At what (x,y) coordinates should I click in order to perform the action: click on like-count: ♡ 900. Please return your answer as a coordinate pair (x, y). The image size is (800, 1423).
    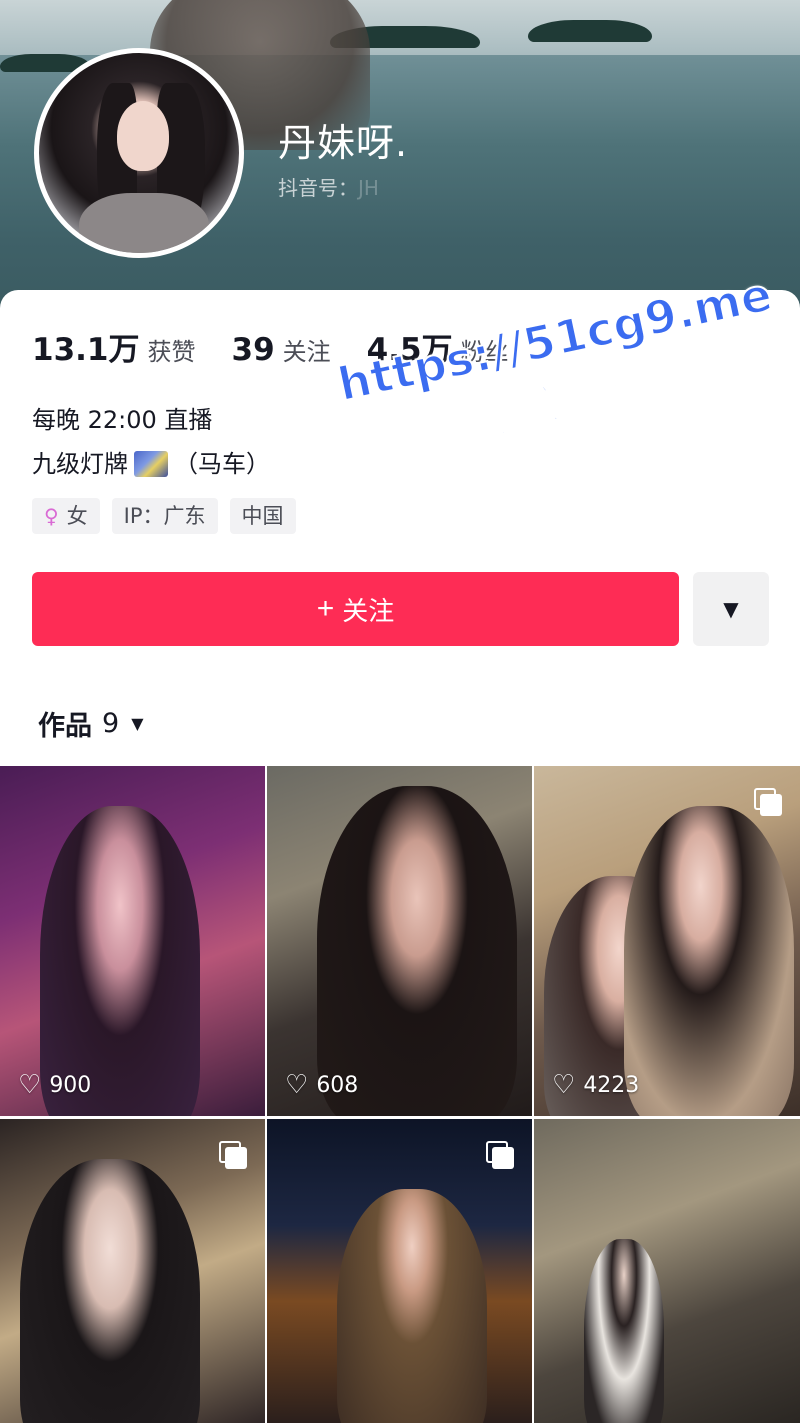
    Looking at the image, I should click on (54, 1085).